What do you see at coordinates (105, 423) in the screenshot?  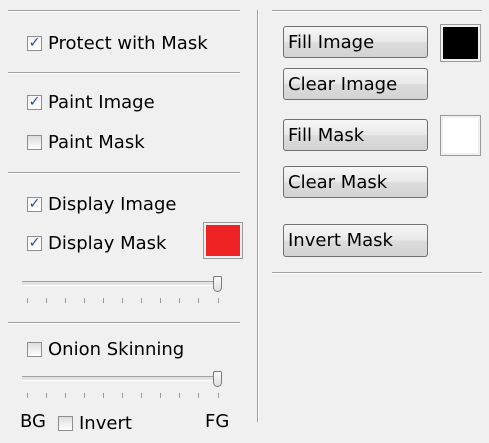 I see `invert-label: Invert` at bounding box center [105, 423].